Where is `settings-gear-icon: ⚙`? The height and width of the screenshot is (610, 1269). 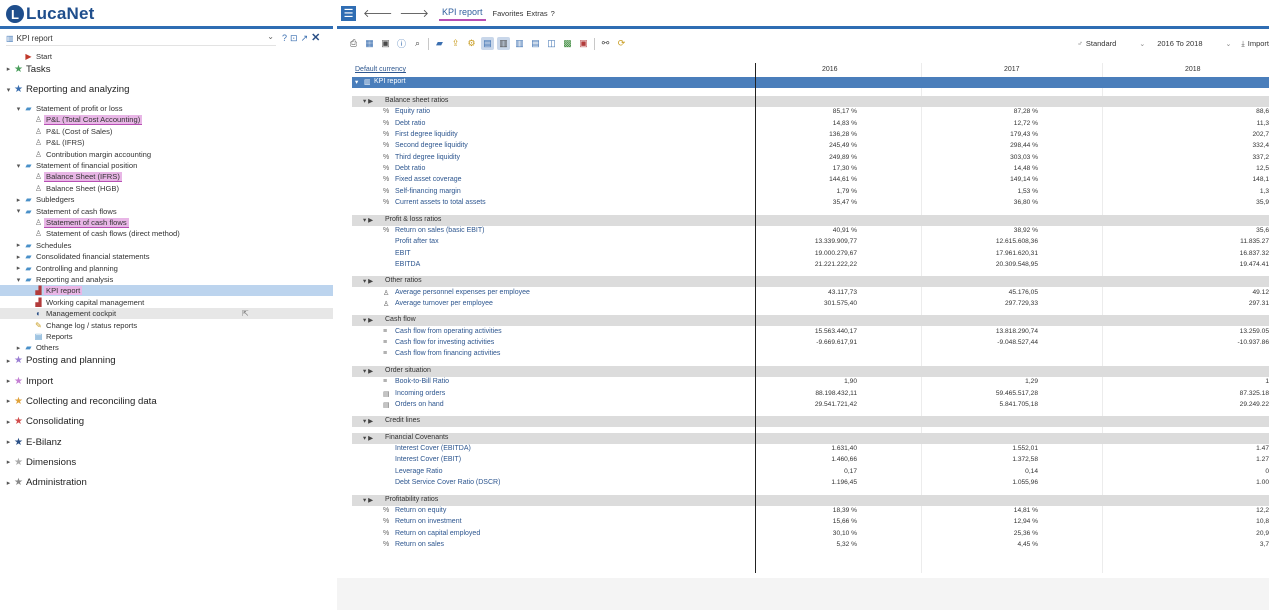 settings-gear-icon: ⚙ is located at coordinates (471, 43).